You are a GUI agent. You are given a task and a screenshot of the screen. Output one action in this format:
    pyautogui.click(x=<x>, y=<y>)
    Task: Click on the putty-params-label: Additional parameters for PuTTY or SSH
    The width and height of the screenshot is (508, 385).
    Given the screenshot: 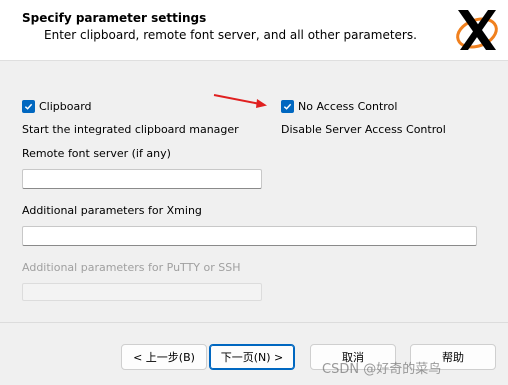 What is the action you would take?
    pyautogui.click(x=131, y=267)
    